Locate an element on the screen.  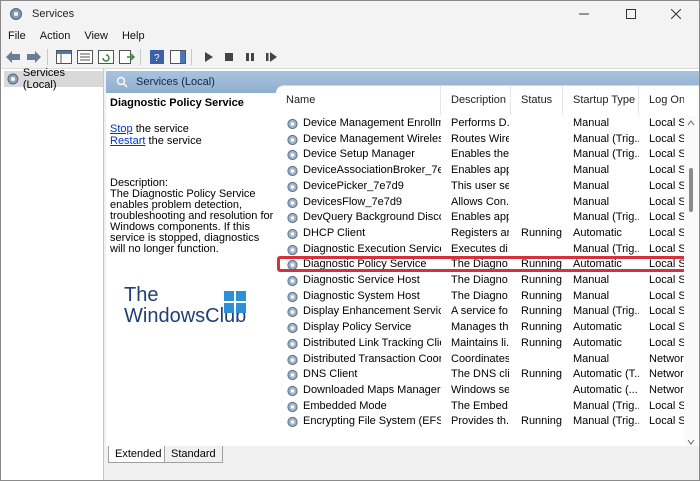
restart-service-button is located at coordinates (271, 57).